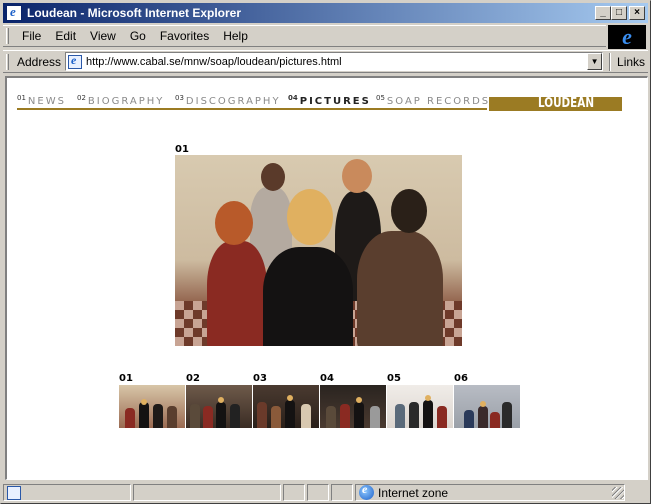 Image resolution: width=651 pixels, height=504 pixels. What do you see at coordinates (619, 13) in the screenshot?
I see `maximize-button: □` at bounding box center [619, 13].